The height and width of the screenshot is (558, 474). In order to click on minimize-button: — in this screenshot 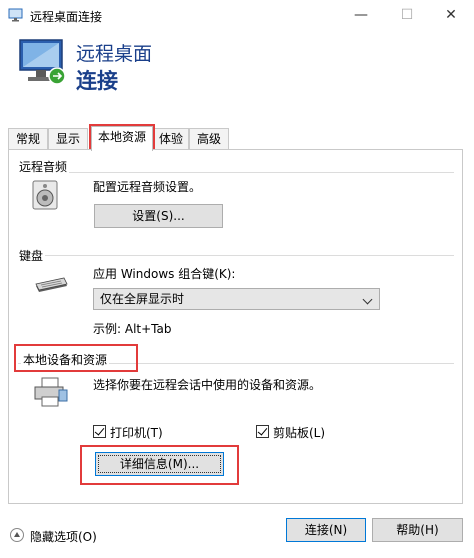, I will do `click(361, 15)`.